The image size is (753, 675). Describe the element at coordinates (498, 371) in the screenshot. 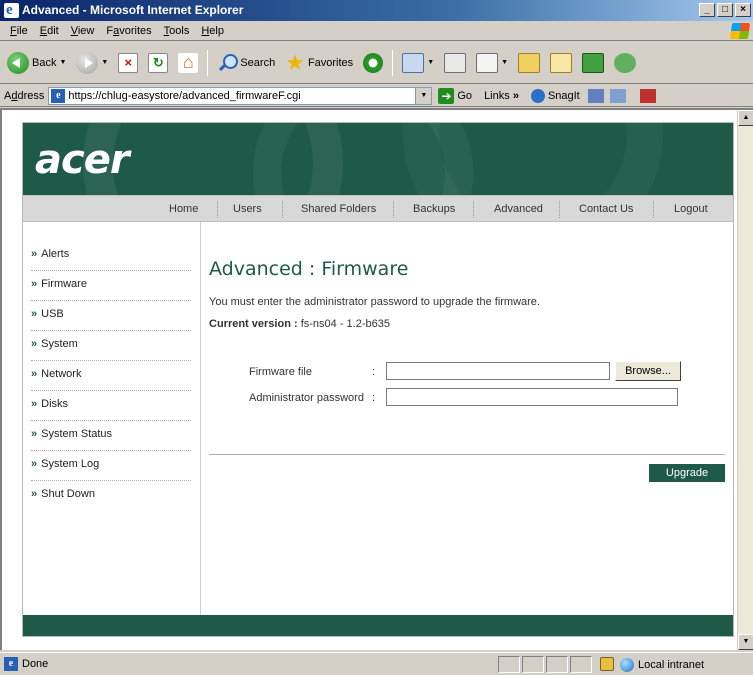

I see `firmware-file-input` at that location.